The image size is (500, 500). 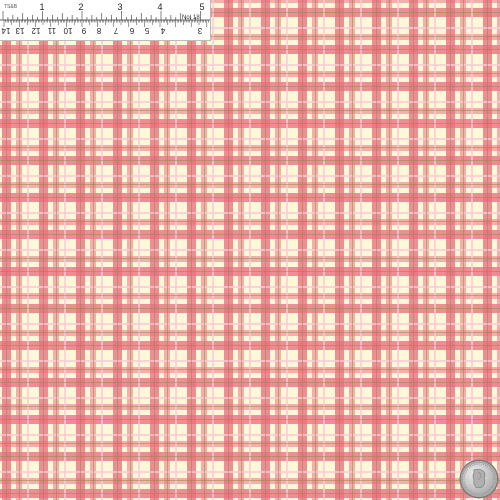 What do you see at coordinates (132, 30) in the screenshot?
I see `ruler-cm-label: 6` at bounding box center [132, 30].